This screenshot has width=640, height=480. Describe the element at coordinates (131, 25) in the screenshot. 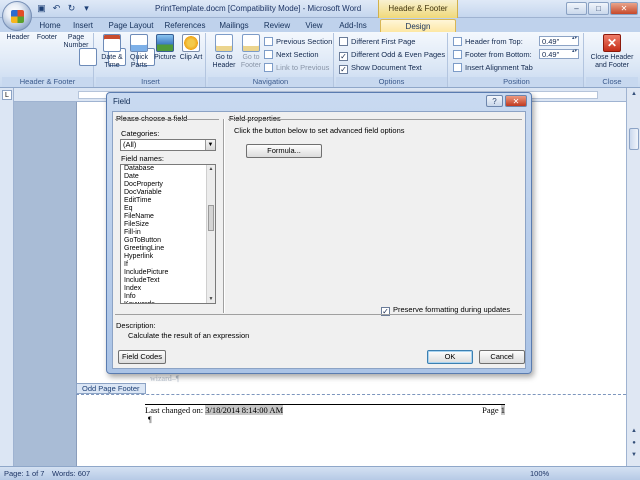

I see `tab-page-layout: Page Layout` at that location.